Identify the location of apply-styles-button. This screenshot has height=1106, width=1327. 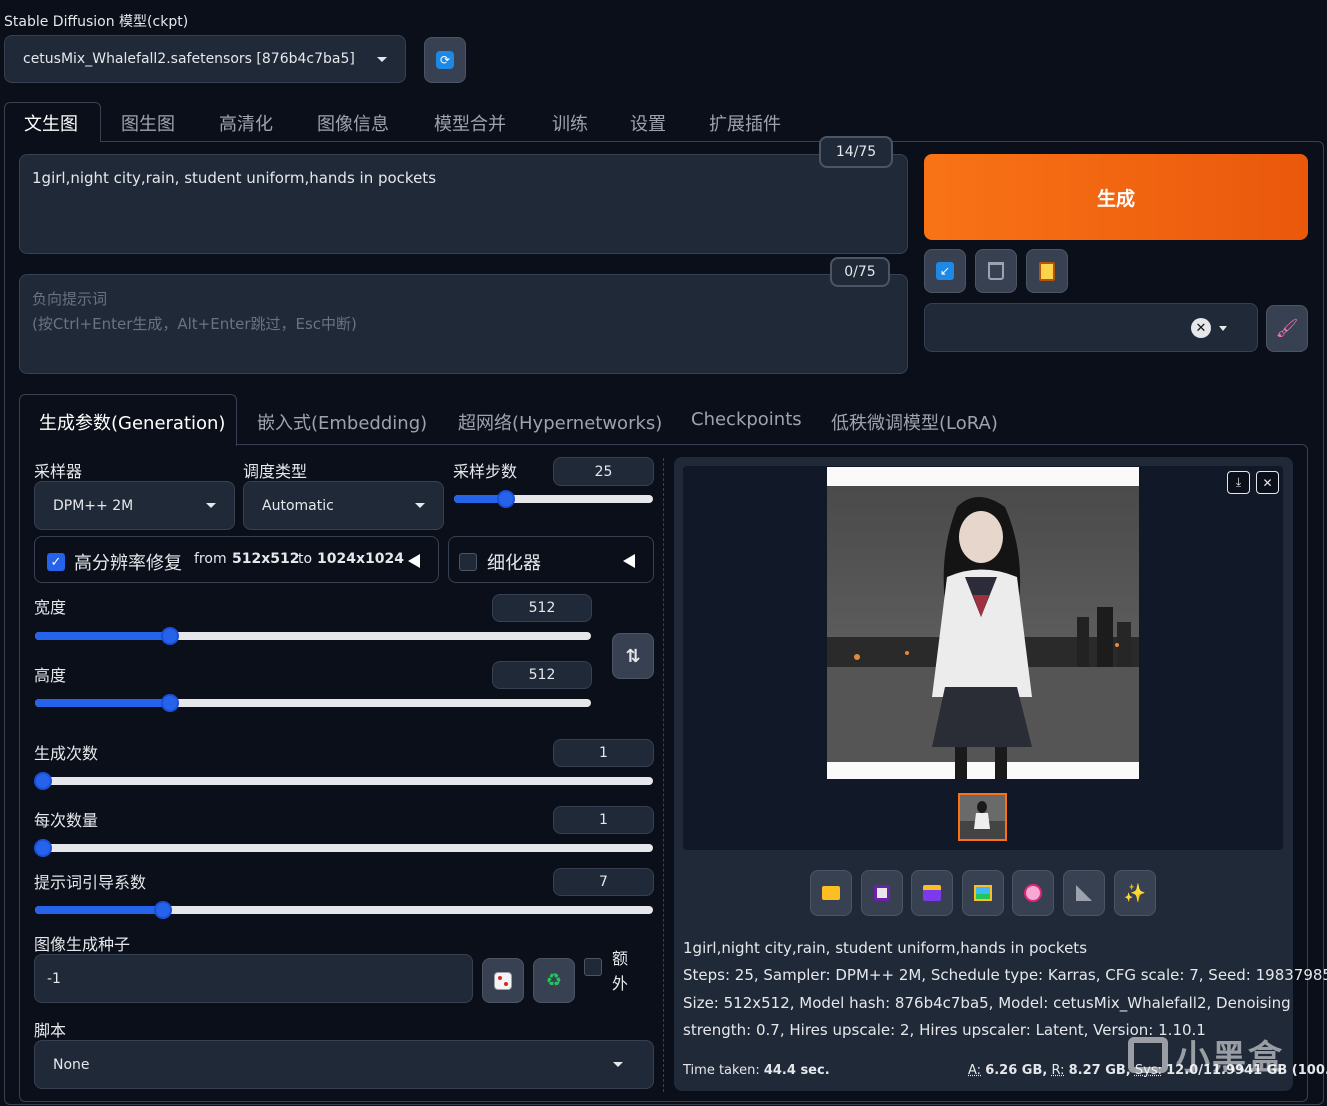
(1047, 271).